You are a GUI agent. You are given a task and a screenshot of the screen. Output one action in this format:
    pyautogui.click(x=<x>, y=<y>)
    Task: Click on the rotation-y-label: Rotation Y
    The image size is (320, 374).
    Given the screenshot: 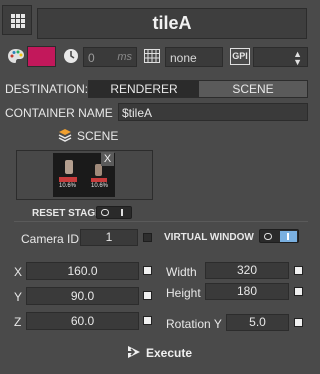 What is the action you would take?
    pyautogui.click(x=194, y=324)
    